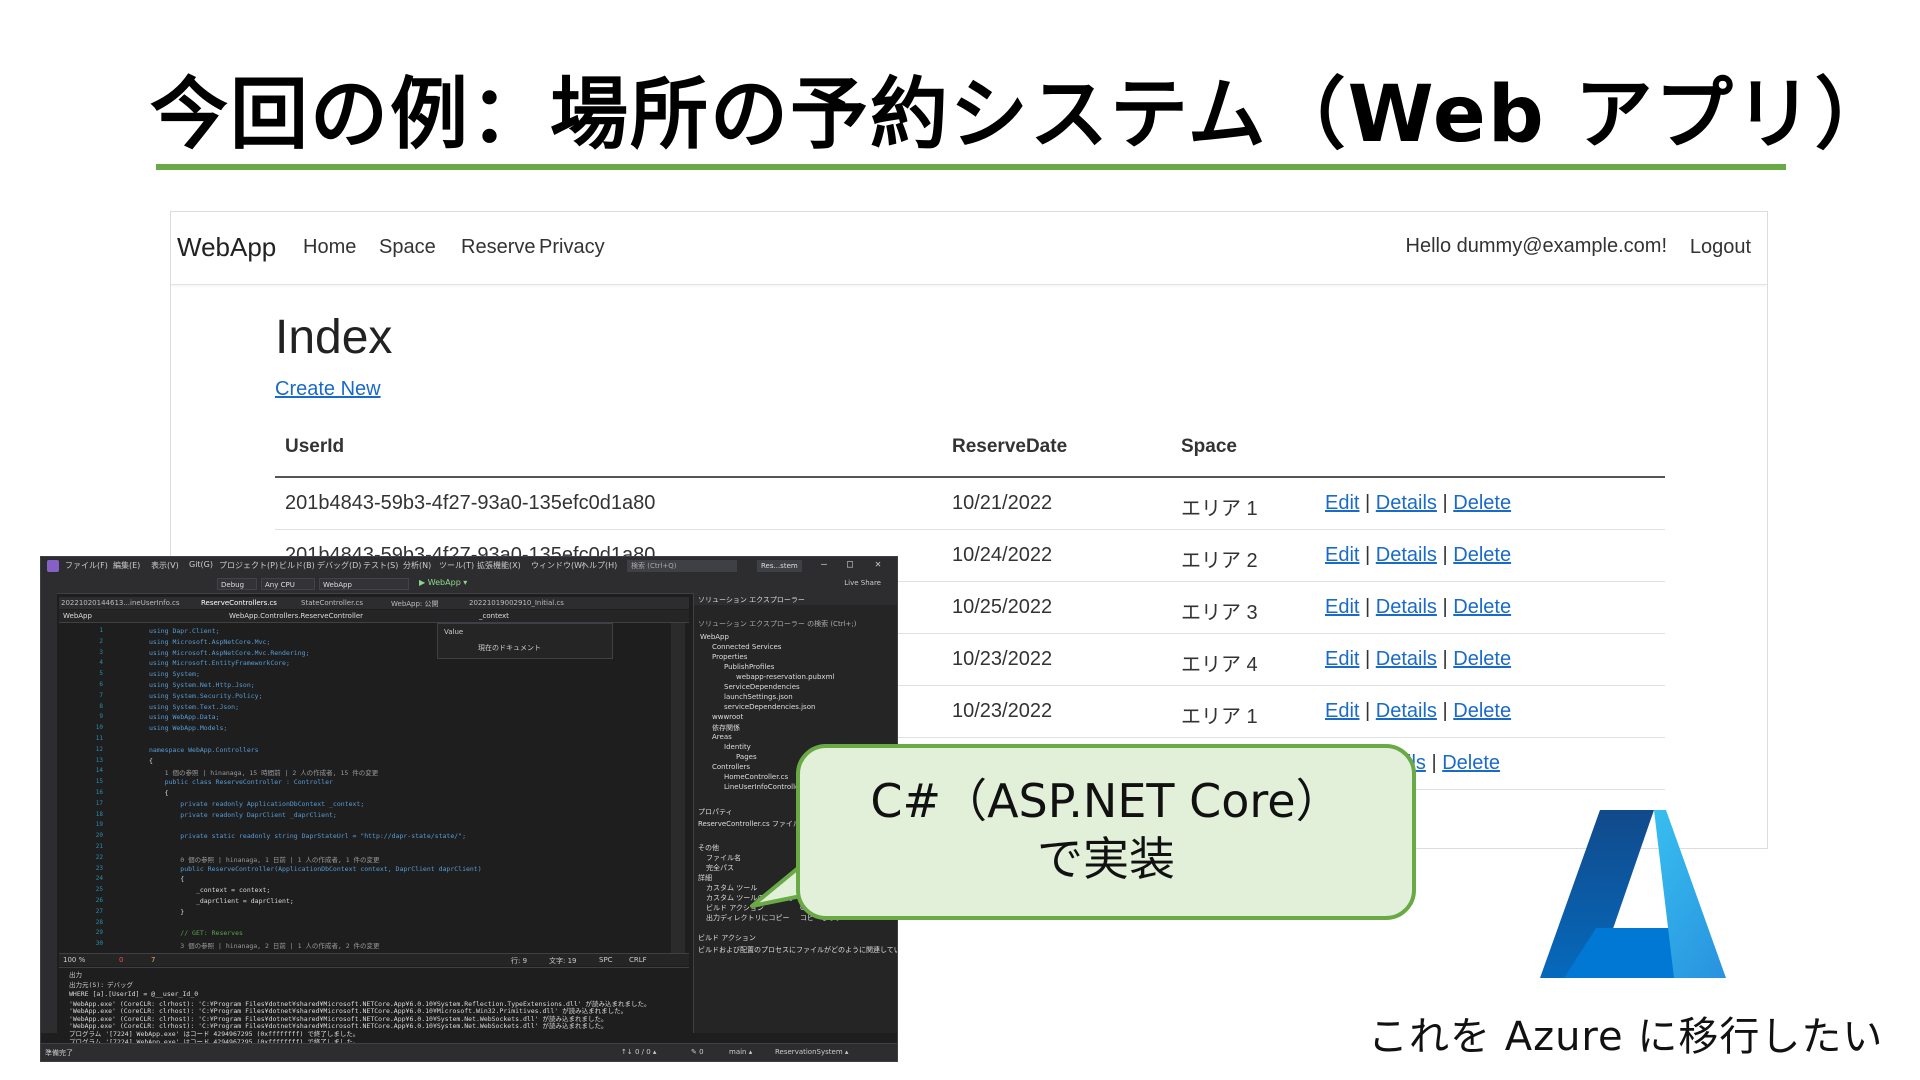 Image resolution: width=1920 pixels, height=1080 pixels. What do you see at coordinates (74, 960) in the screenshot?
I see `zoom-level: 100 %` at bounding box center [74, 960].